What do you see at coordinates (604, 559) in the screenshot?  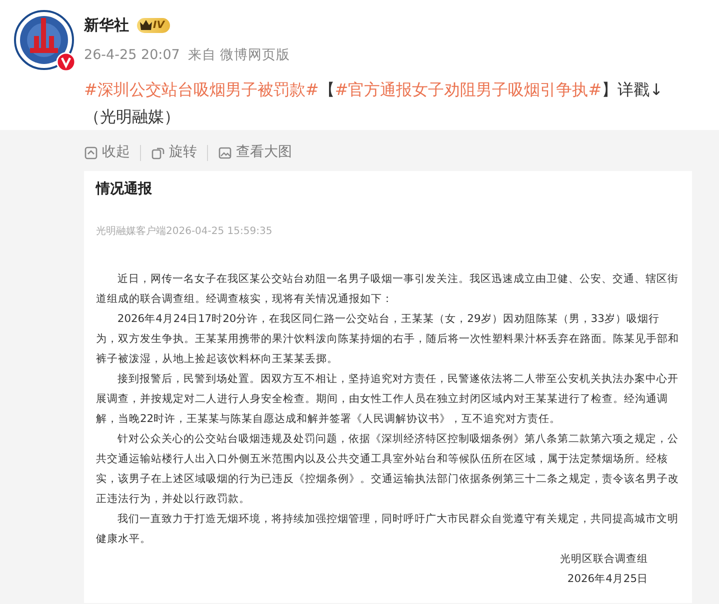 I see `signature: 光明区联合调查组` at bounding box center [604, 559].